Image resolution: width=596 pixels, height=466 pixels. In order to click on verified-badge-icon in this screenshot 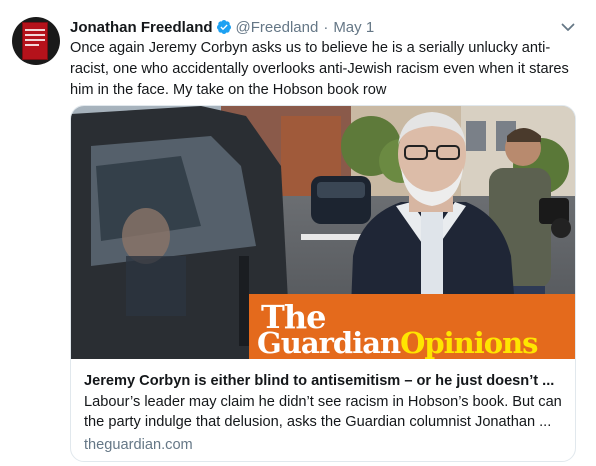, I will do `click(224, 27)`.